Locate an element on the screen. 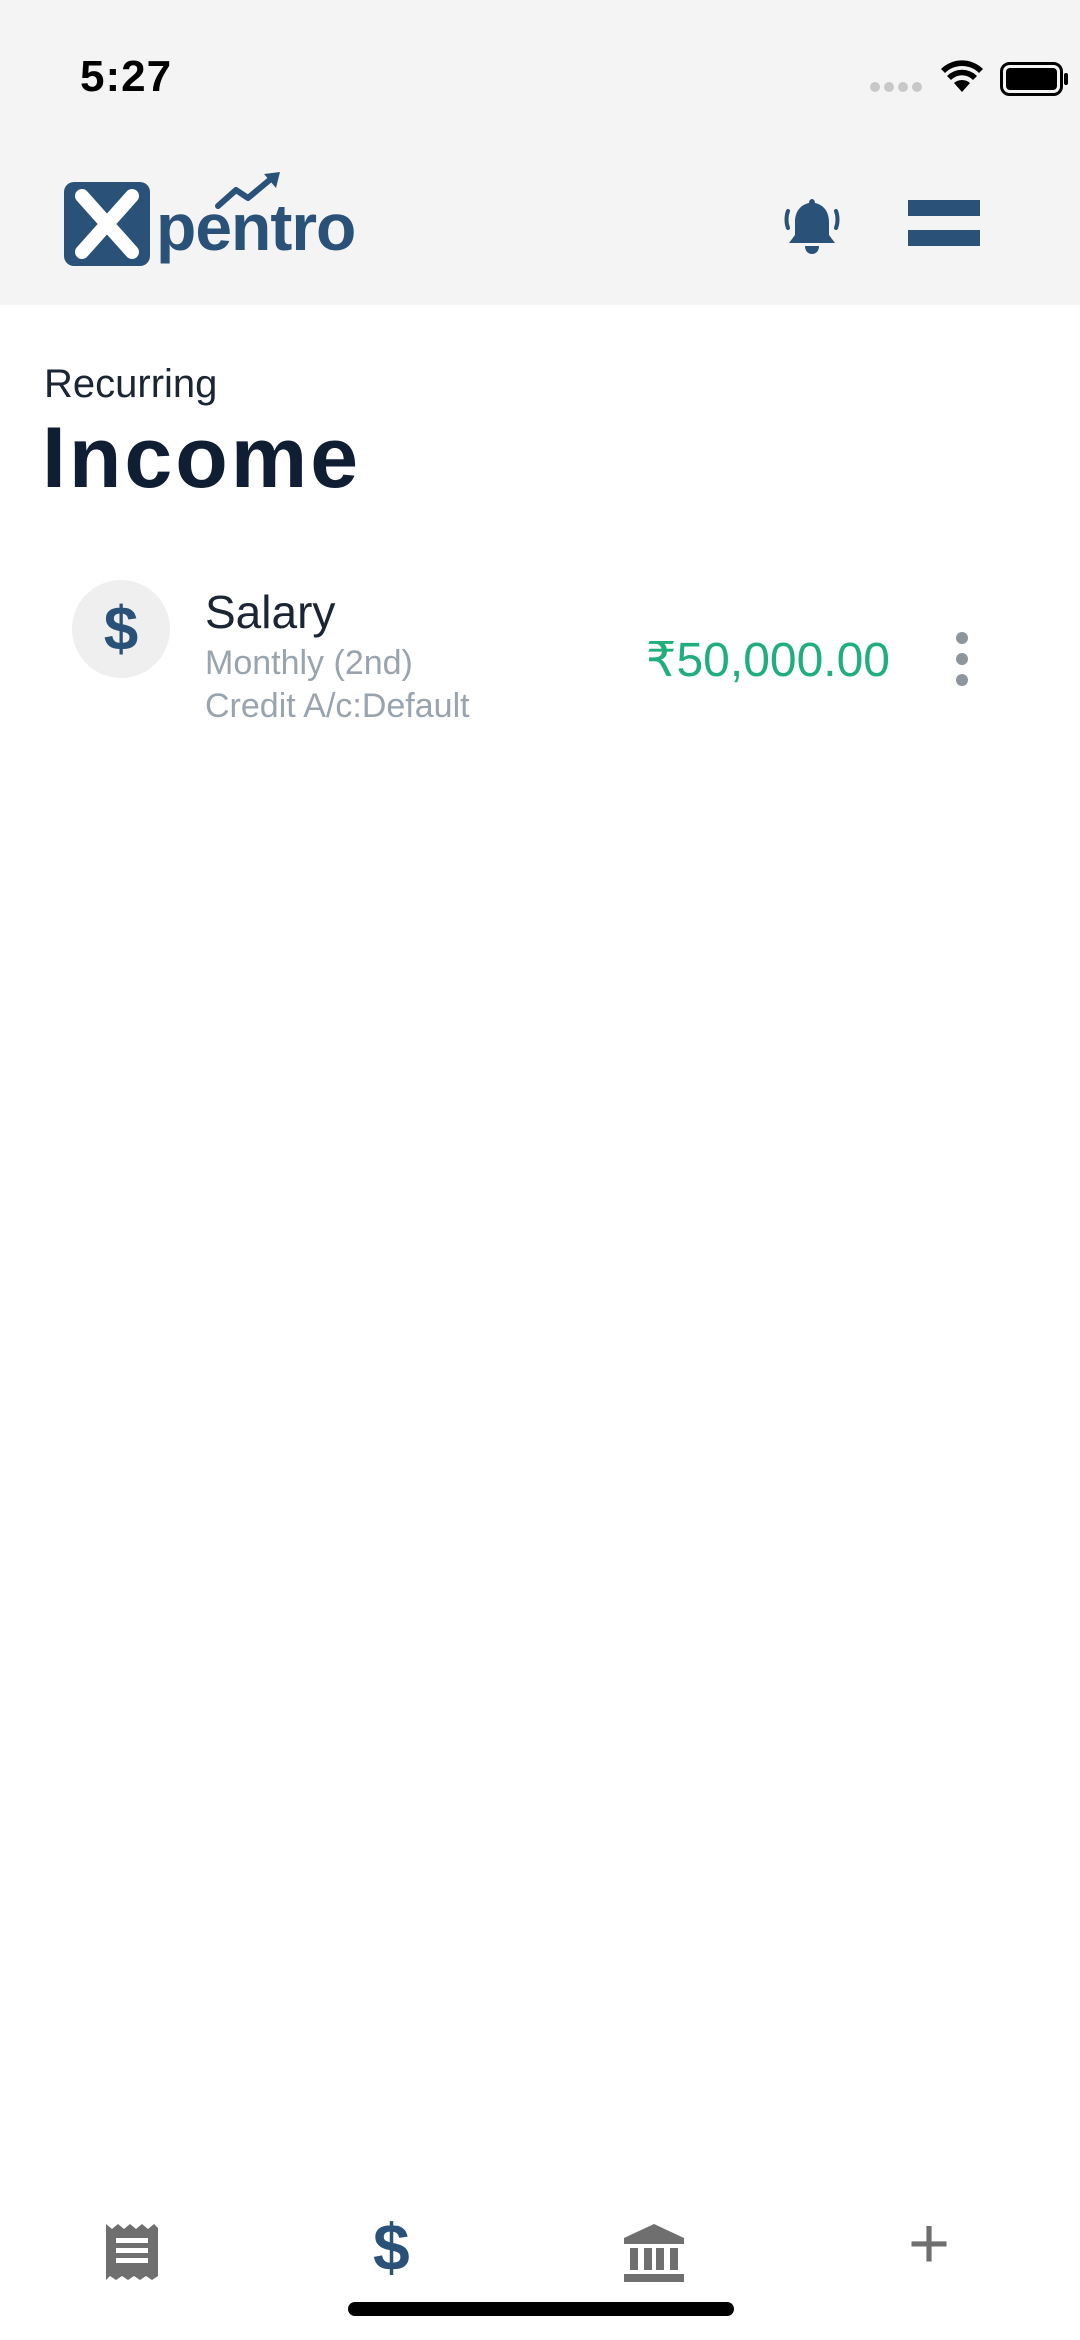  item-account: Credit A/c:Default is located at coordinates (337, 706).